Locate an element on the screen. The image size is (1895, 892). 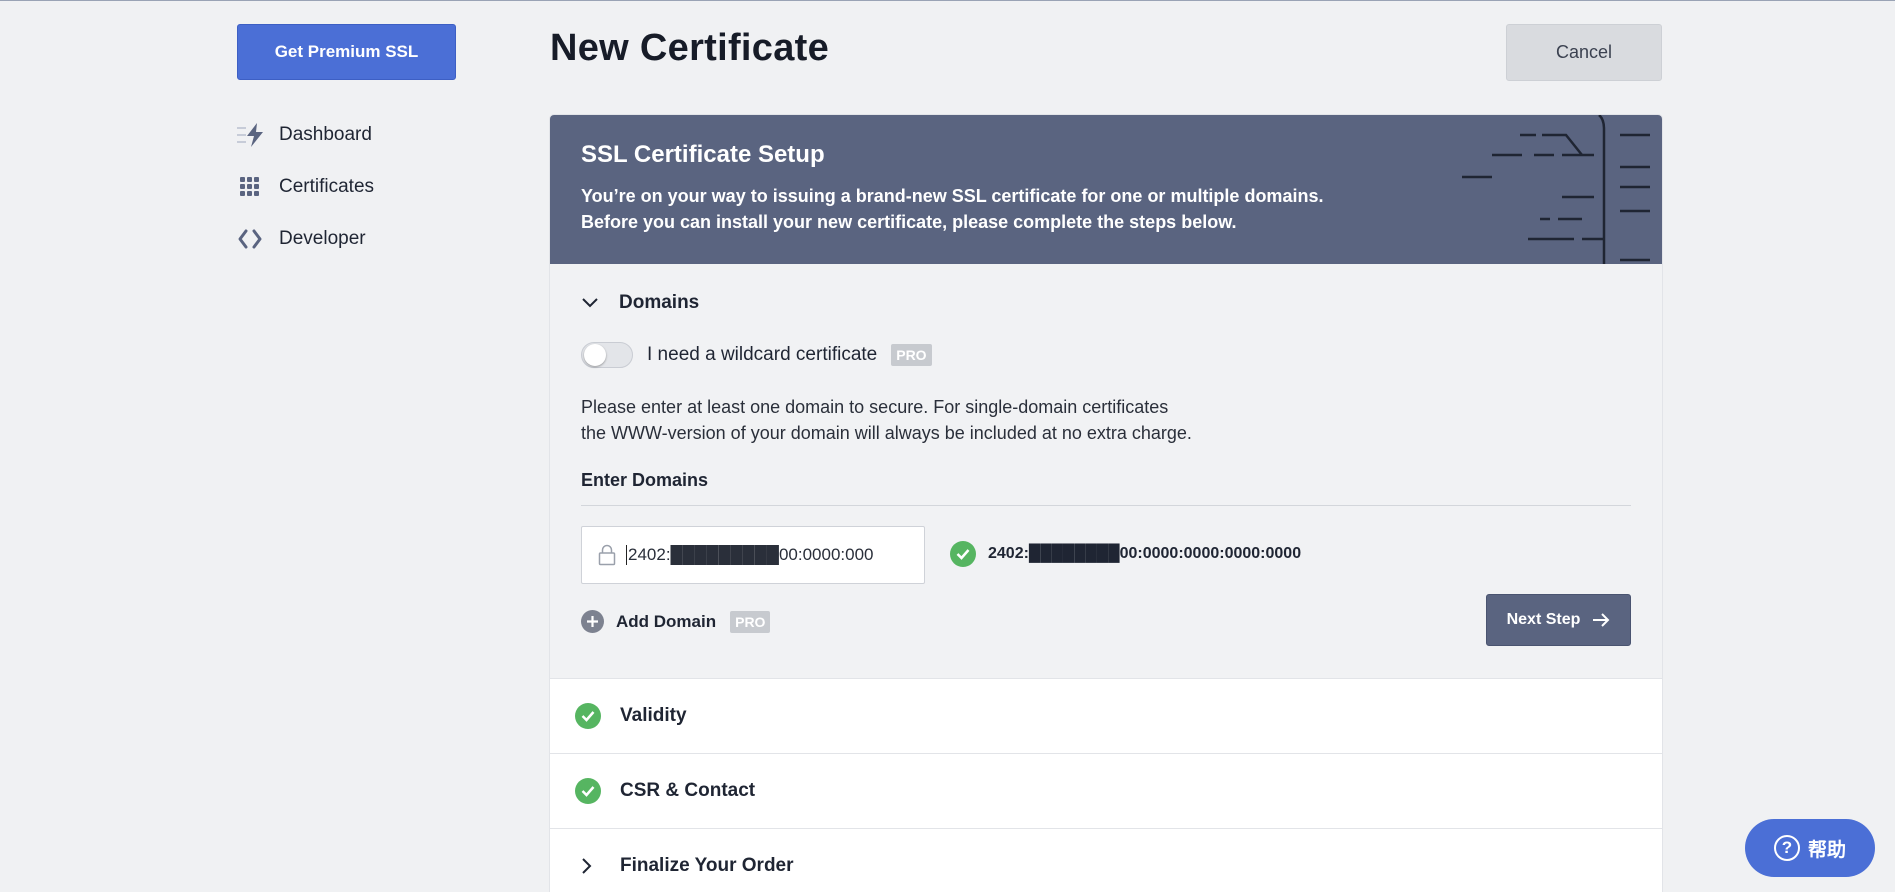
sidebar-item-dashboard: Dashboard is located at coordinates (305, 135).